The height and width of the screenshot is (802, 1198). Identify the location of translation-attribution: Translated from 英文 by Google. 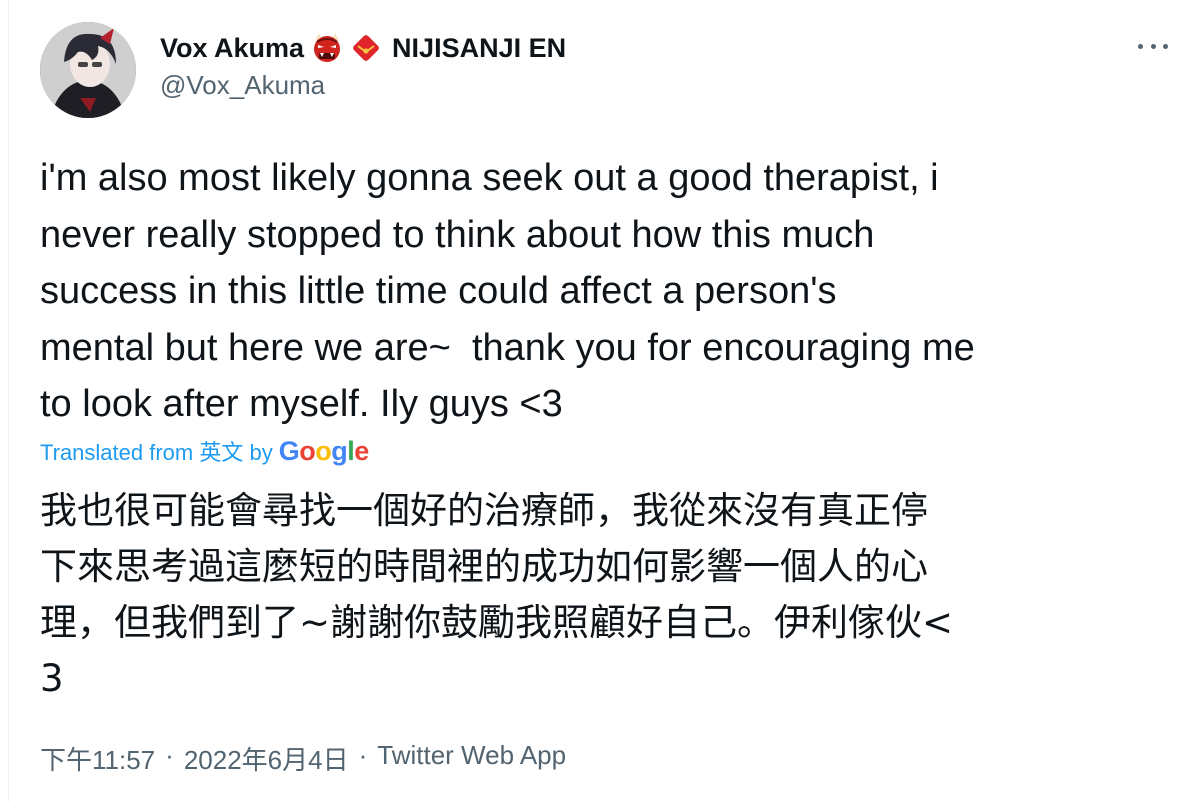
(204, 451).